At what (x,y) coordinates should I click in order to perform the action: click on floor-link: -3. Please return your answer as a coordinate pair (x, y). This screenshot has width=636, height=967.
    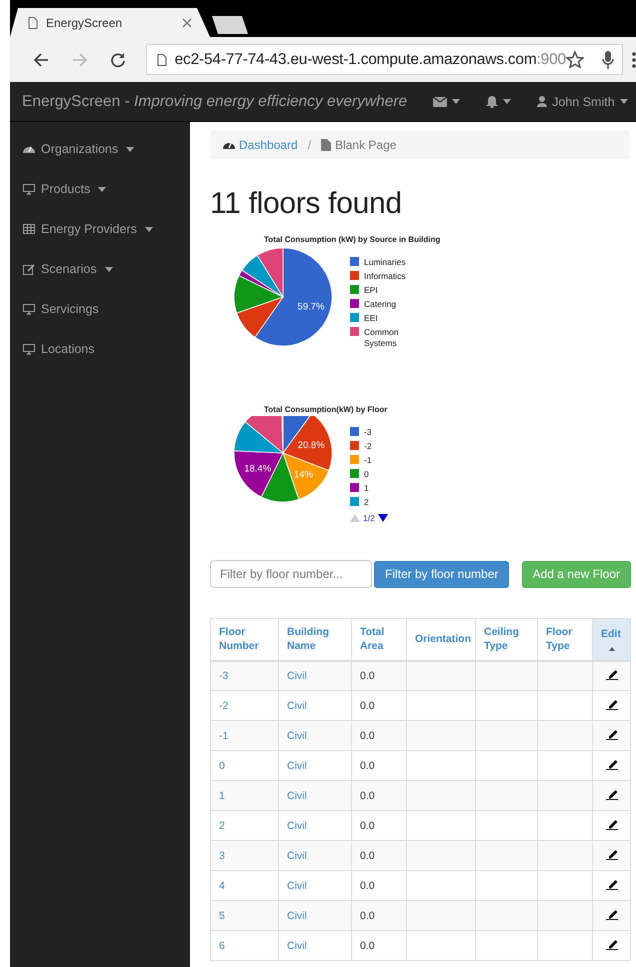
    Looking at the image, I should click on (223, 676).